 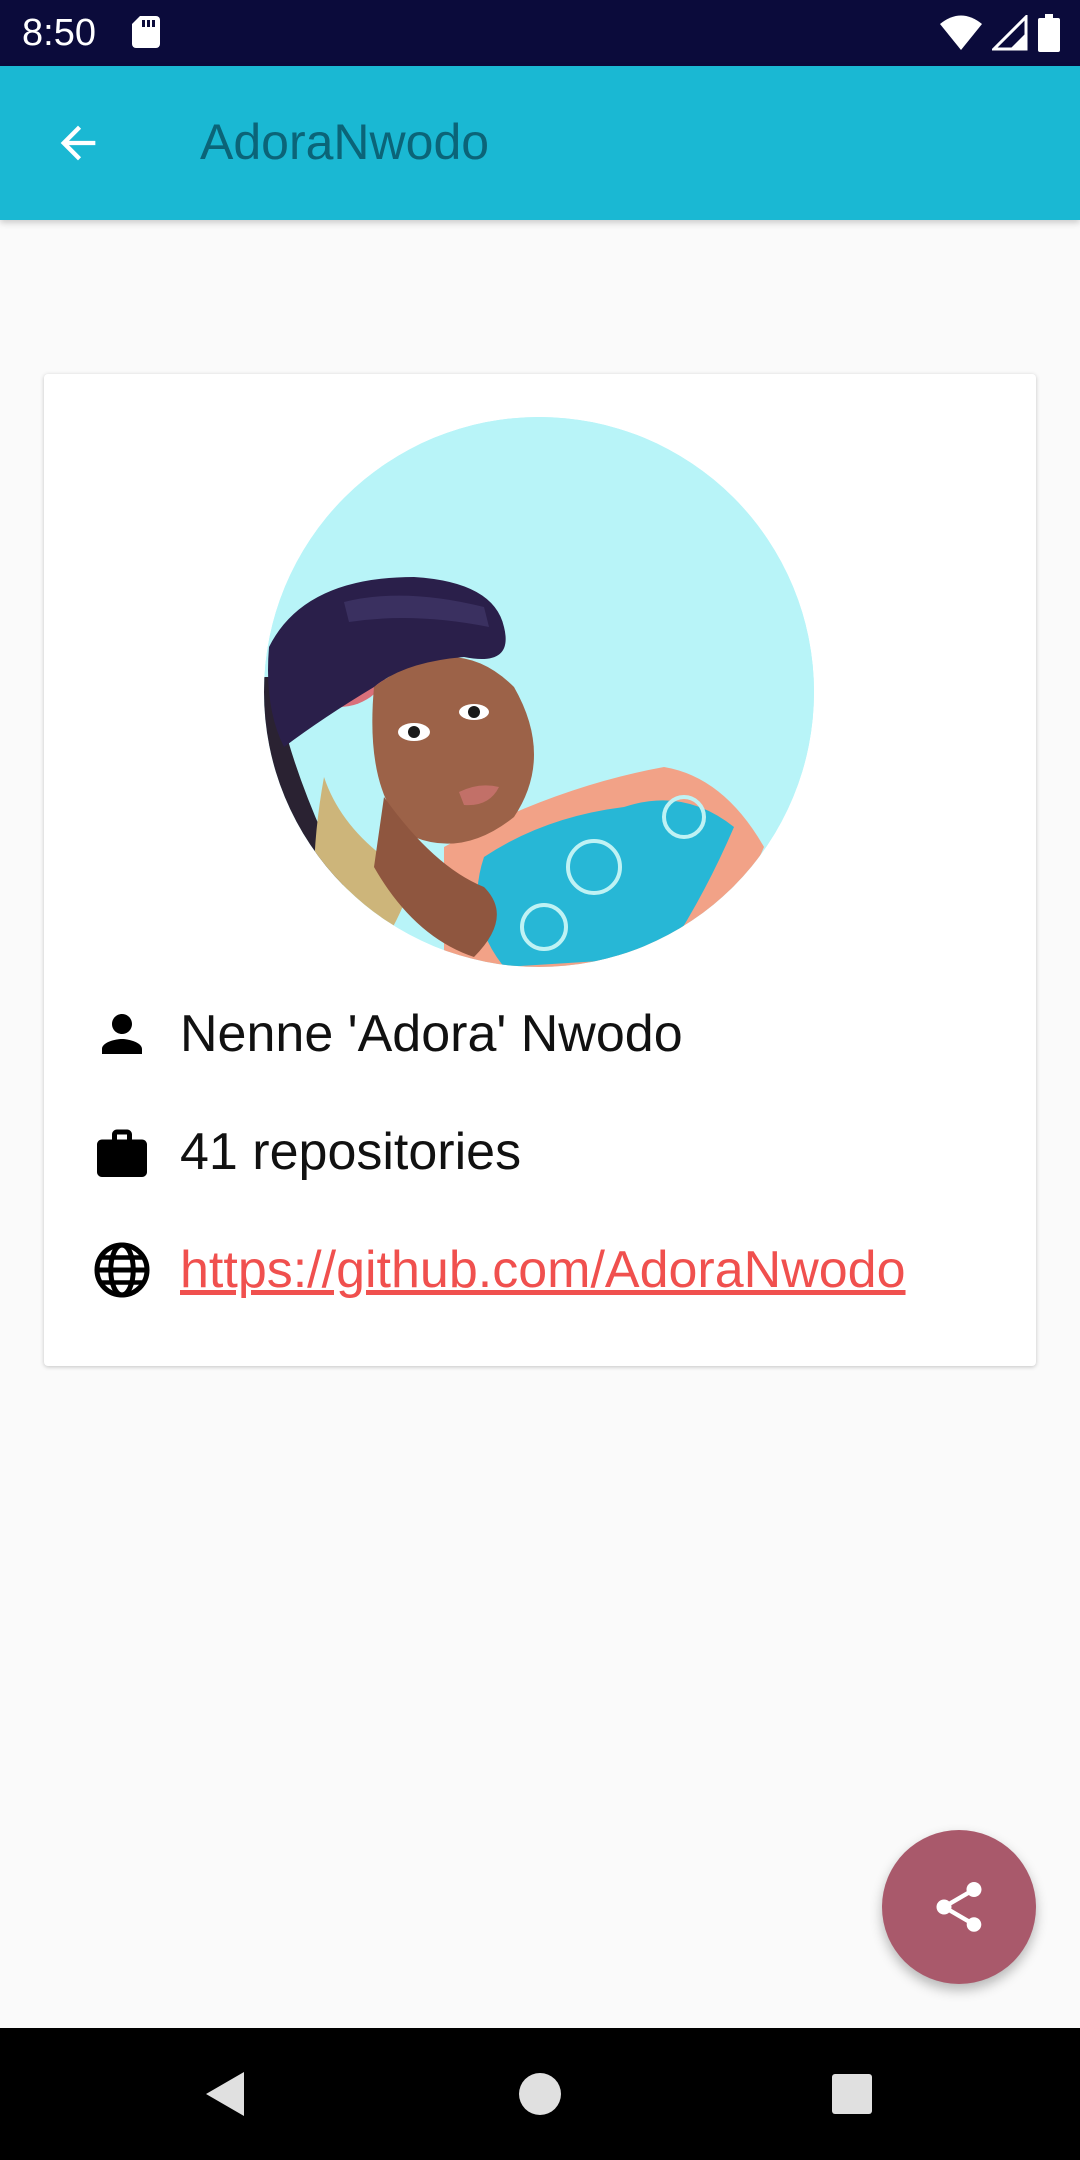 I want to click on repositories-row: 41 repositories, so click(x=306, y=1152).